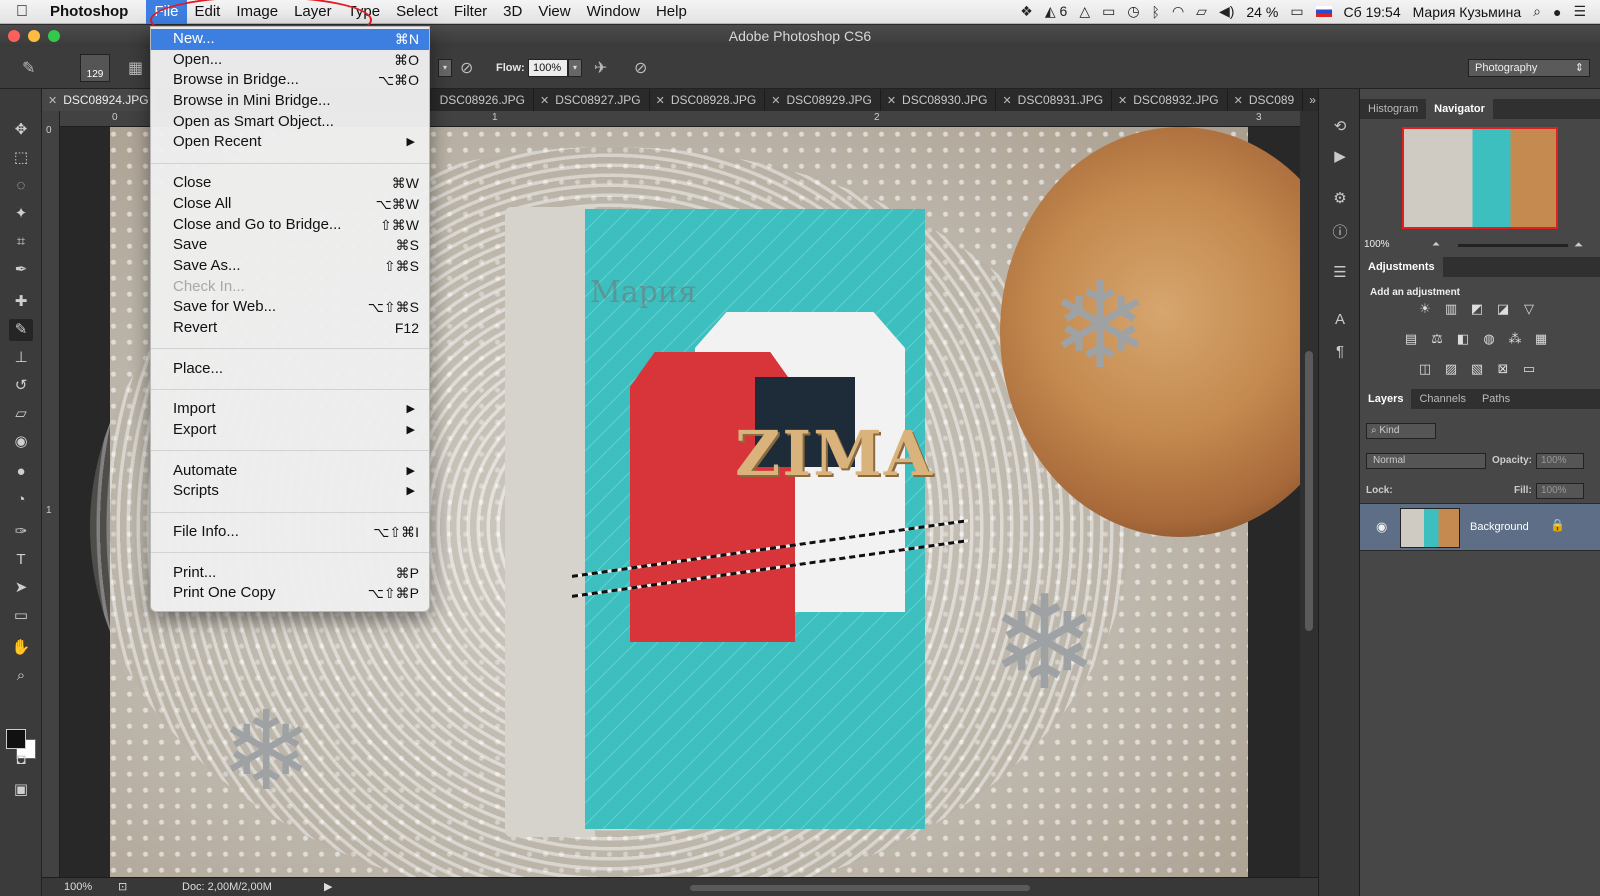 The height and width of the screenshot is (896, 1600). Describe the element at coordinates (21, 386) in the screenshot. I see `history-brush-tool-icon: ↺` at that location.